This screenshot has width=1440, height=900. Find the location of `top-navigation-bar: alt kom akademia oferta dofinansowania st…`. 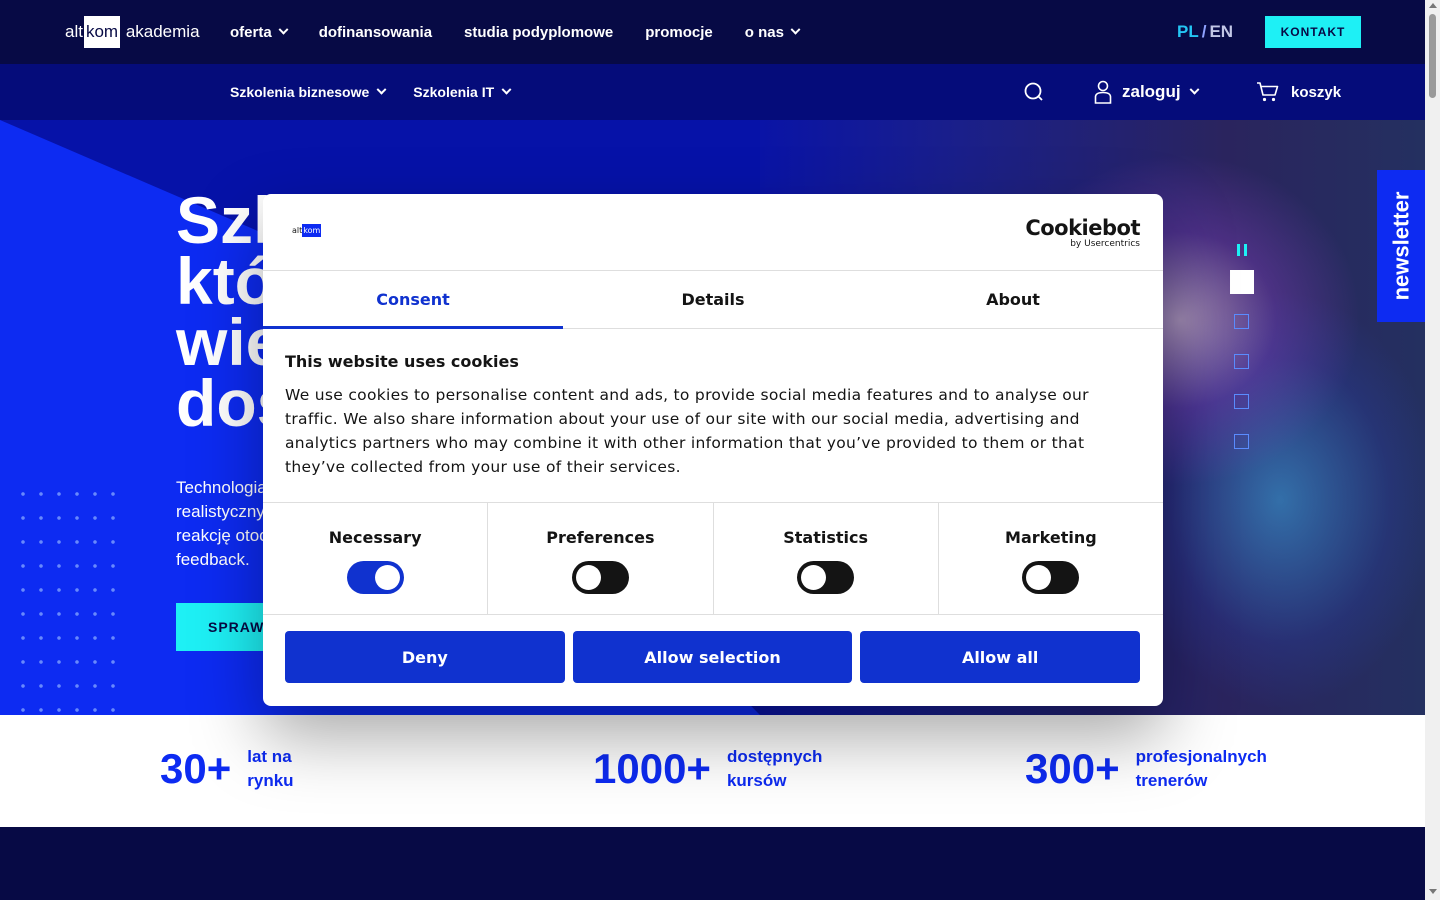

top-navigation-bar: alt kom akademia oferta dofinansowania st… is located at coordinates (712, 32).